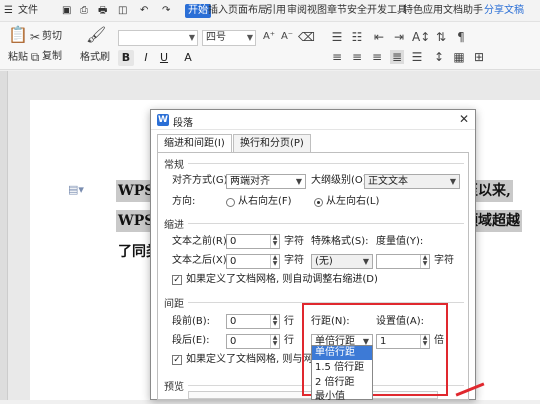 The width and height of the screenshot is (540, 404). I want to click on menu-icon: ☰, so click(8, 11).